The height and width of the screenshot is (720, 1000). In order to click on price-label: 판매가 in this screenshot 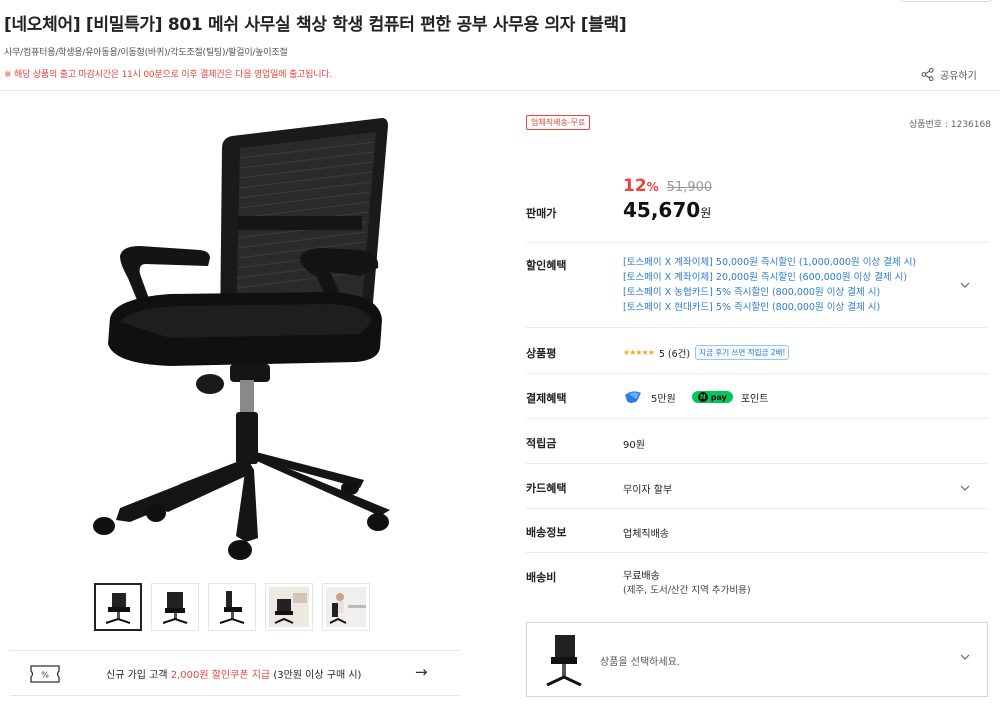, I will do `click(541, 213)`.